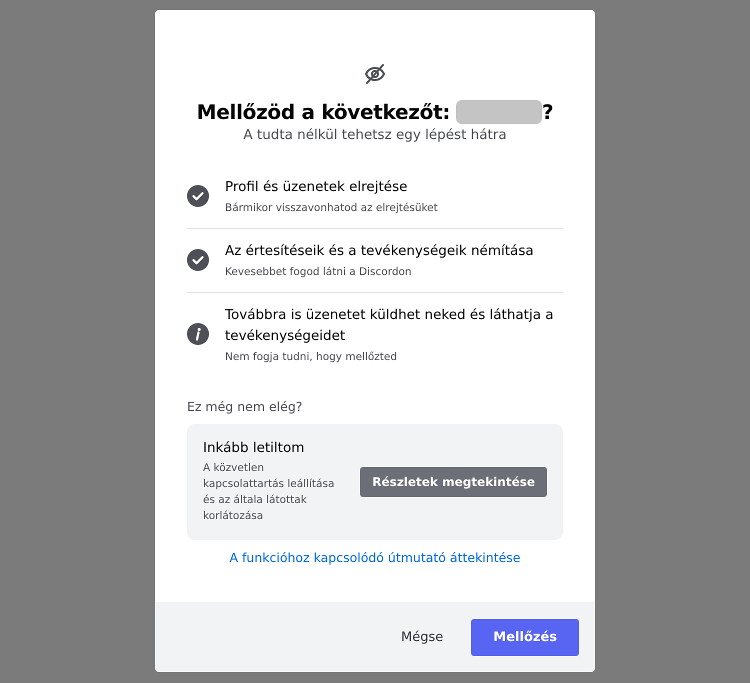 The width and height of the screenshot is (750, 683). What do you see at coordinates (331, 208) in the screenshot?
I see `item-note: Bármikor visszavonhatod az elrejtésüket` at bounding box center [331, 208].